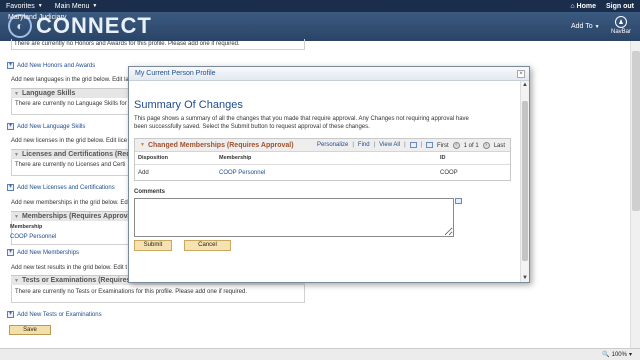 The width and height of the screenshot is (640, 360). I want to click on save-button: Save, so click(30, 330).